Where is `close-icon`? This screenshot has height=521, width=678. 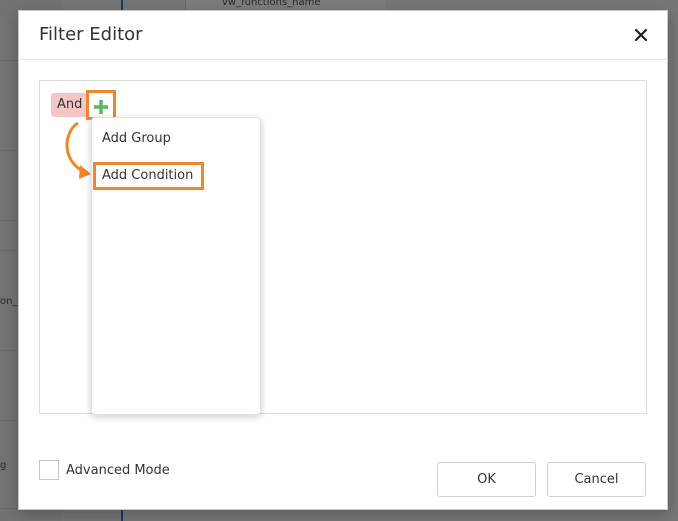
close-icon is located at coordinates (641, 35).